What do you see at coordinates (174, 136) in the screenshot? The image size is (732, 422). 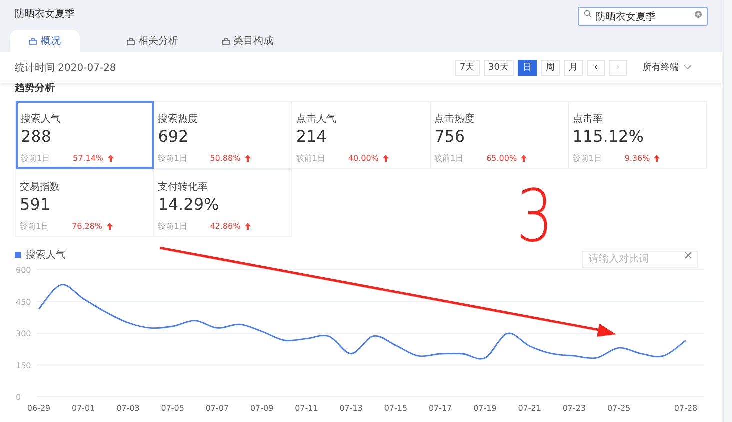 I see `metric-value: 692` at bounding box center [174, 136].